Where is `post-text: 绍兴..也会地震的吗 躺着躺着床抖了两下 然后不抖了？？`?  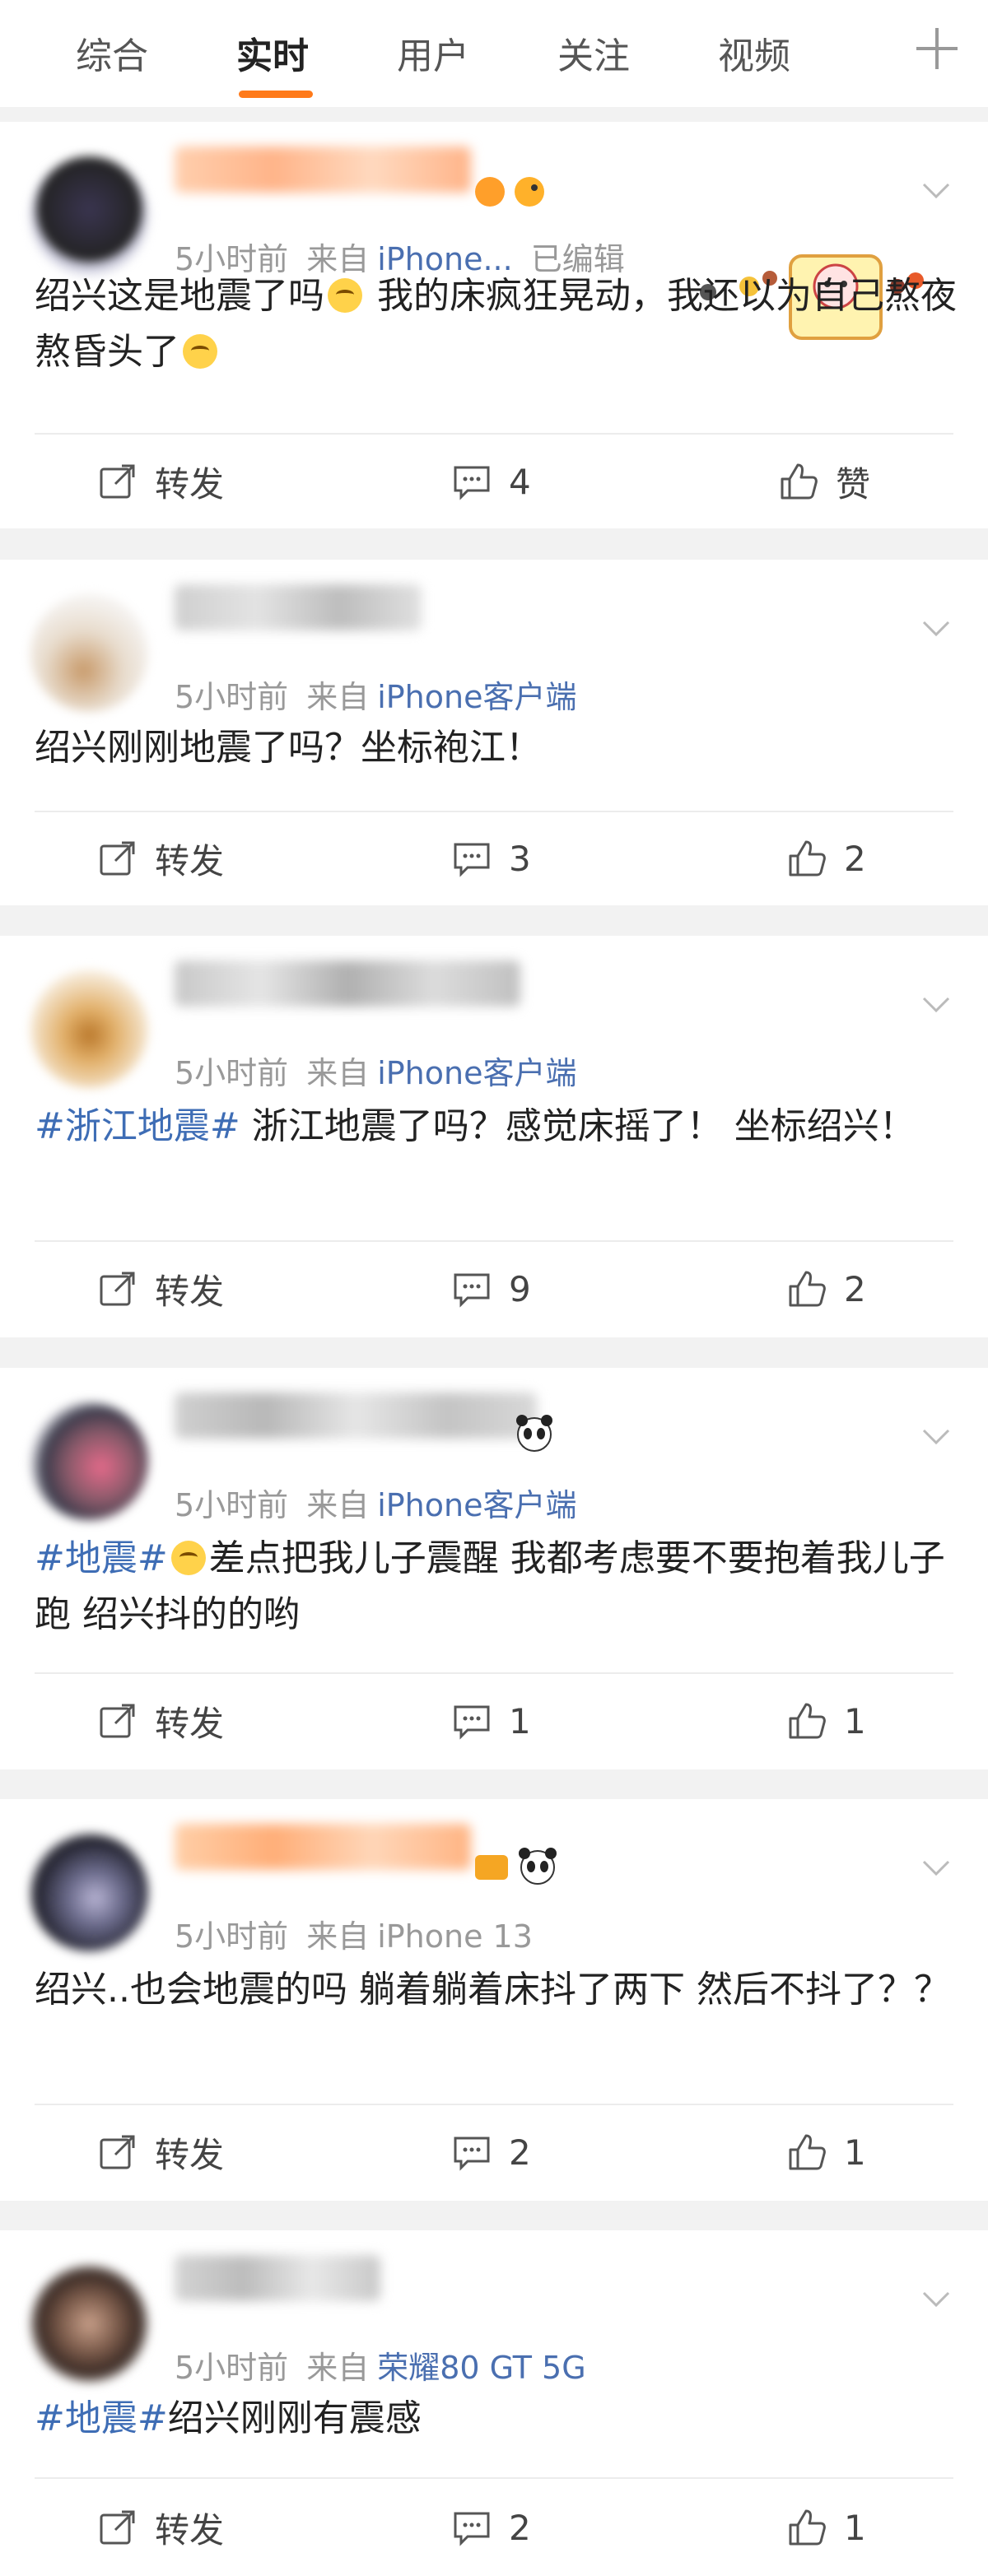 post-text: 绍兴..也会地震的吗 躺着躺着床抖了两下 然后不抖了？？ is located at coordinates (492, 1990).